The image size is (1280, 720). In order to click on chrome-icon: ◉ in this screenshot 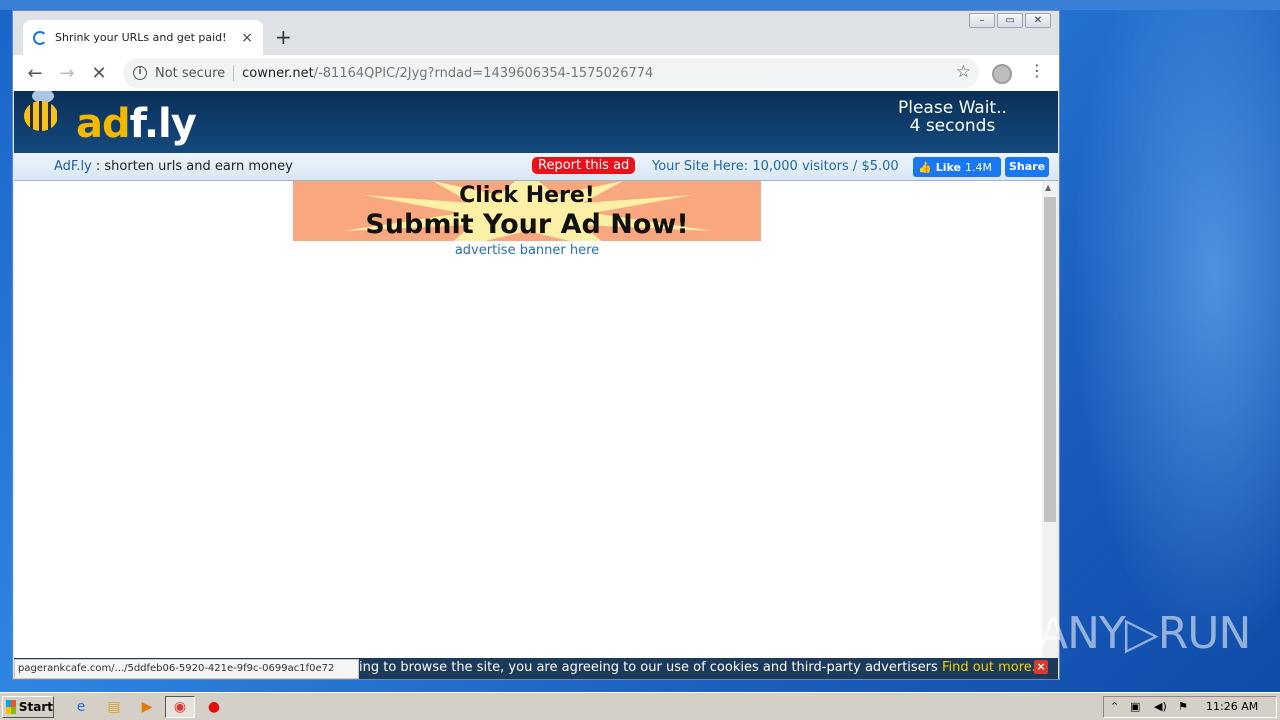, I will do `click(180, 707)`.